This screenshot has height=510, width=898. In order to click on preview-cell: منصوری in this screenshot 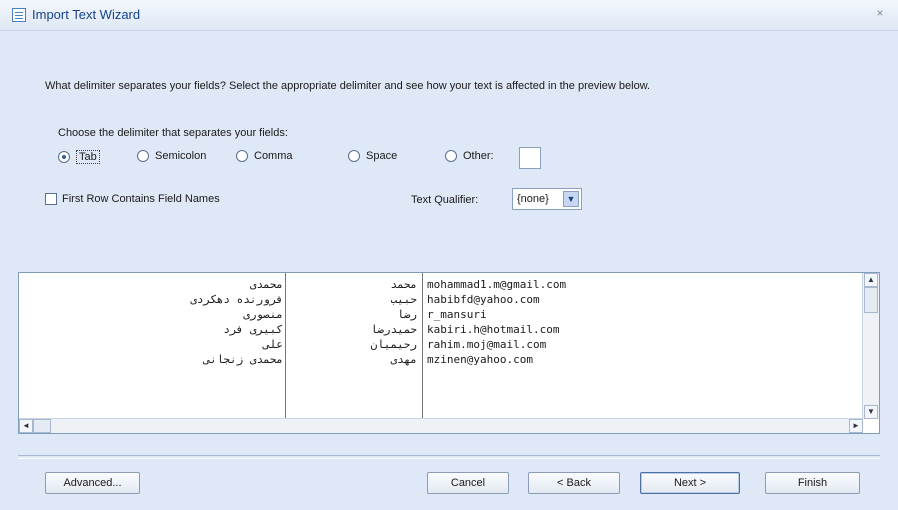, I will do `click(263, 314)`.